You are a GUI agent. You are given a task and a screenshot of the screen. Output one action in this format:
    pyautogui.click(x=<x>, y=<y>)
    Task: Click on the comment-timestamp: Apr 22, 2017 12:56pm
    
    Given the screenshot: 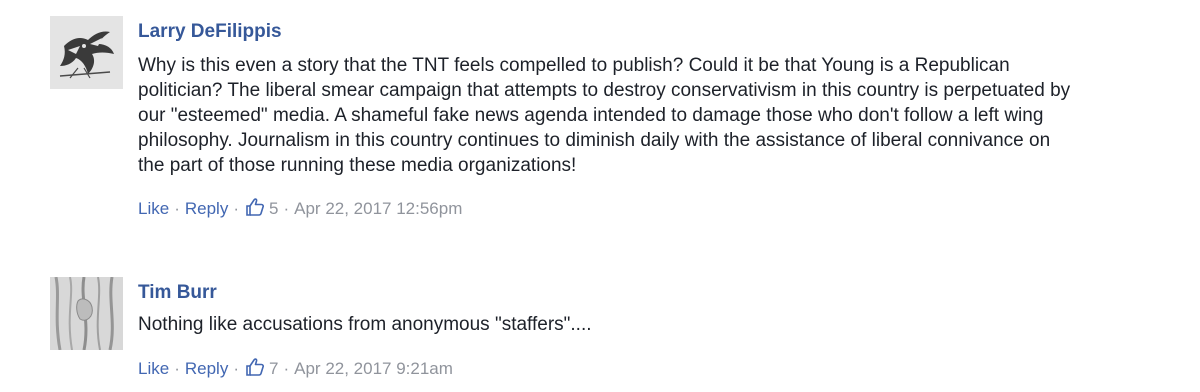 What is the action you would take?
    pyautogui.click(x=378, y=209)
    